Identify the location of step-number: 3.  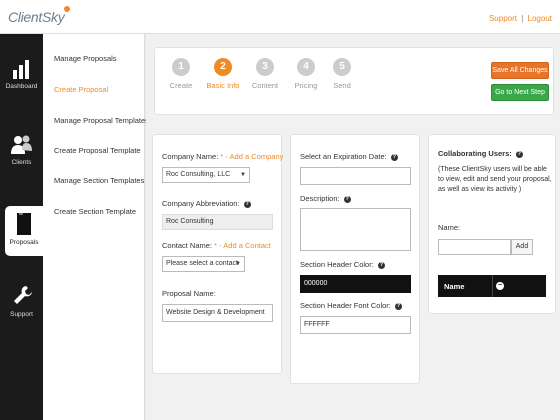
(265, 67).